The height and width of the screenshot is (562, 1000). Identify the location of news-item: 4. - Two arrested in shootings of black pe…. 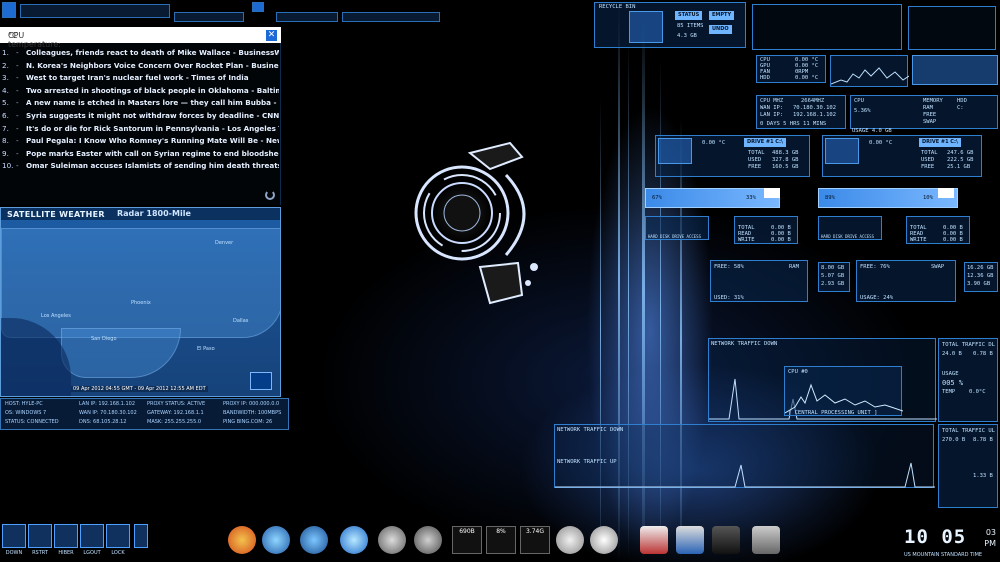
(140, 91).